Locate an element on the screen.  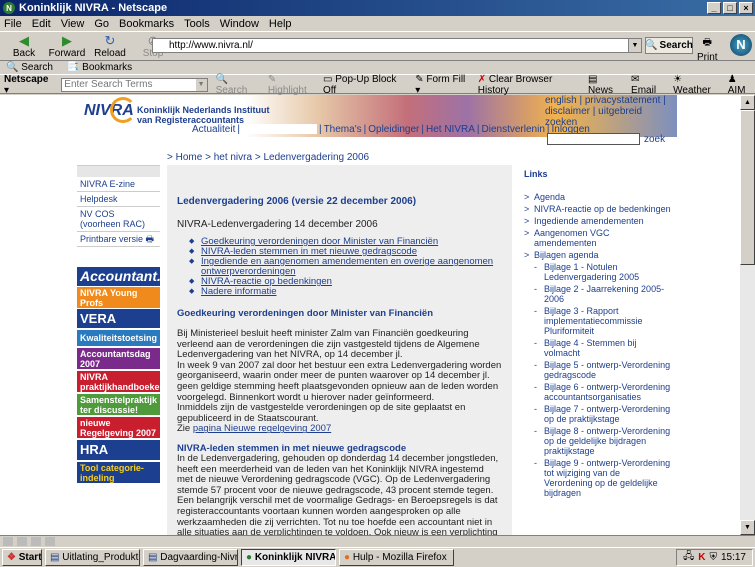
nivra-logo: NIVRA is located at coordinates (110, 110).